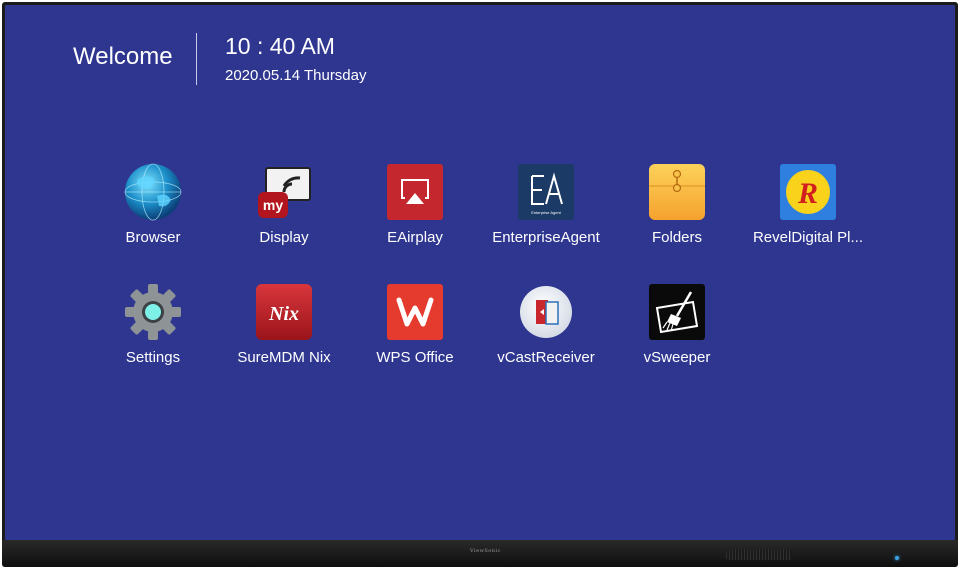 This screenshot has height=569, width=960. What do you see at coordinates (123, 56) in the screenshot?
I see `welcome-text: Welcome` at bounding box center [123, 56].